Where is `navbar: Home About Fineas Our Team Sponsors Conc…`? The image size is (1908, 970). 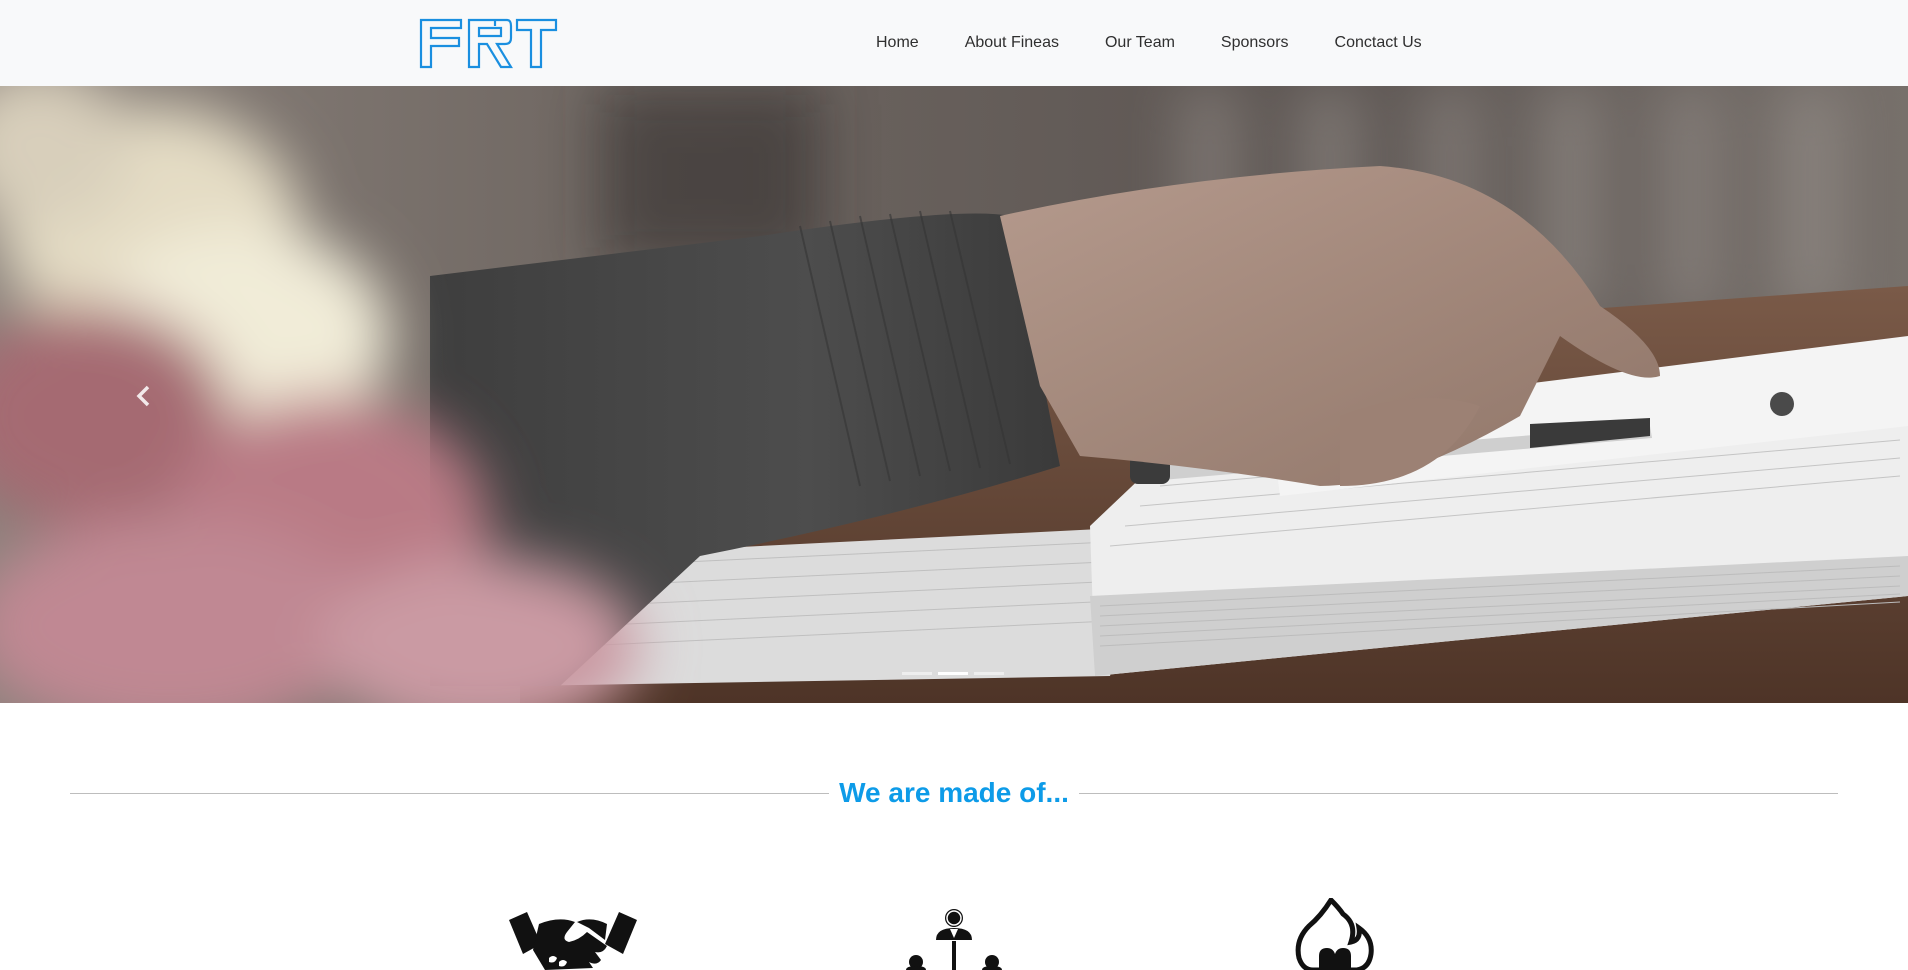 navbar: Home About Fineas Our Team Sponsors Conc… is located at coordinates (954, 43).